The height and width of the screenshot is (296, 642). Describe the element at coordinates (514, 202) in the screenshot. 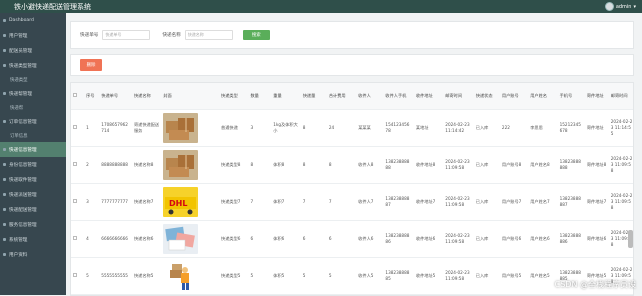

I see `cell-account: 用户账号7` at that location.